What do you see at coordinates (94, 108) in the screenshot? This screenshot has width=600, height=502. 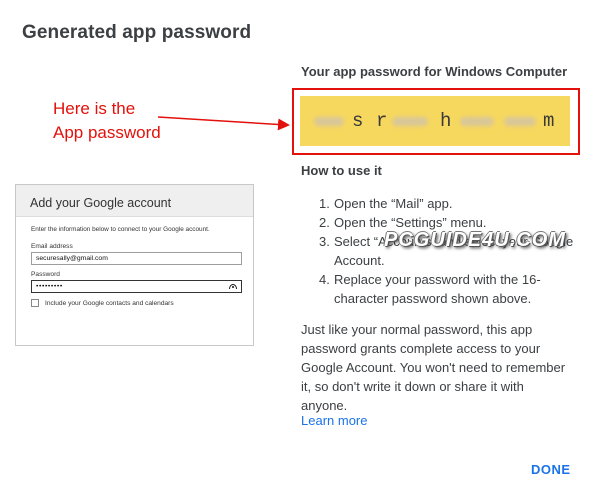 I see `annotation-line1: Here is the` at bounding box center [94, 108].